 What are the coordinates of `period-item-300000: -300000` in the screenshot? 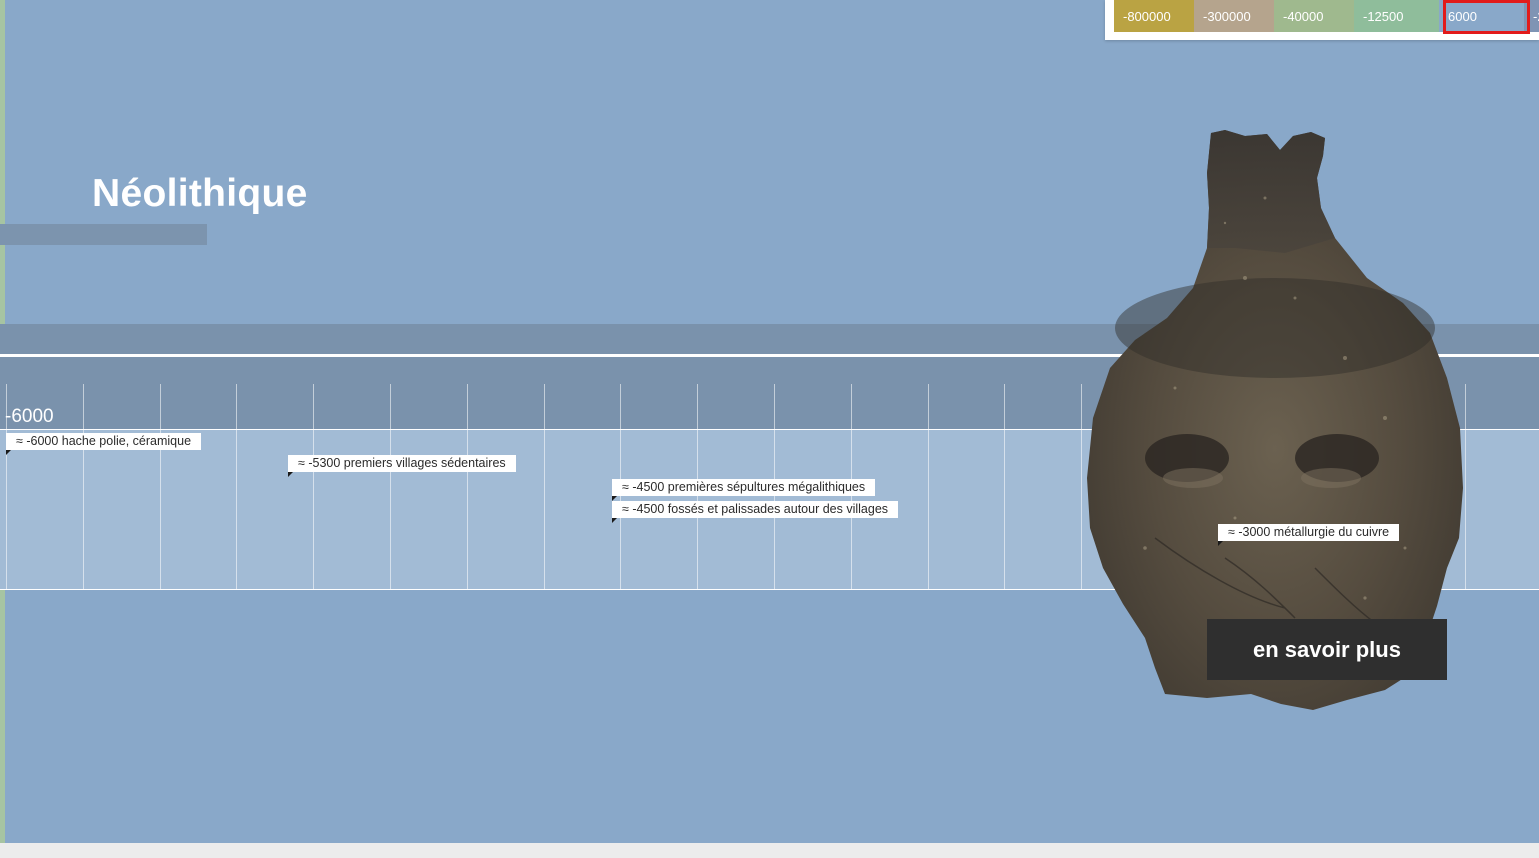 It's located at (1234, 16).